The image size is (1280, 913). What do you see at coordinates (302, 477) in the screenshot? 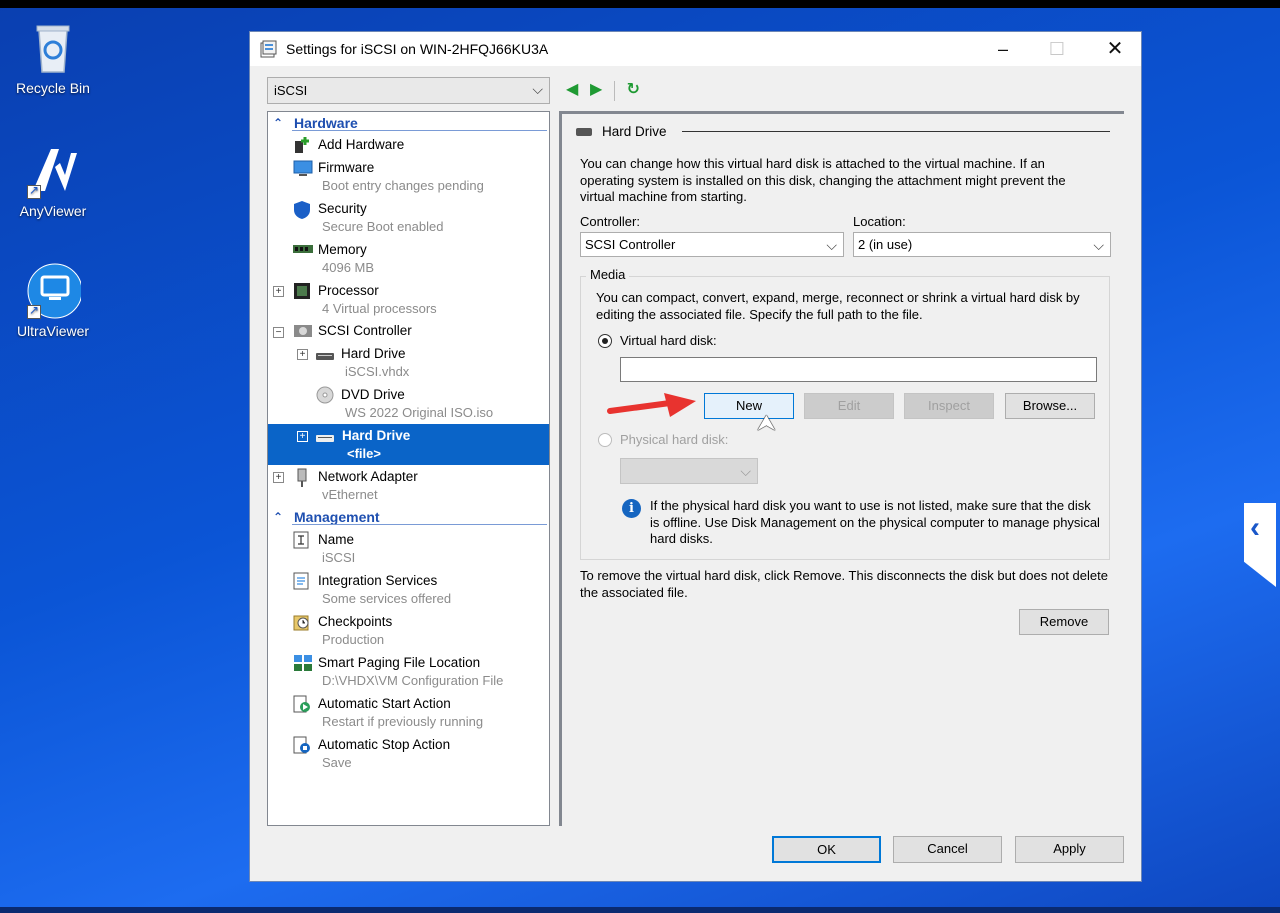
I see `network-adapter-icon` at bounding box center [302, 477].